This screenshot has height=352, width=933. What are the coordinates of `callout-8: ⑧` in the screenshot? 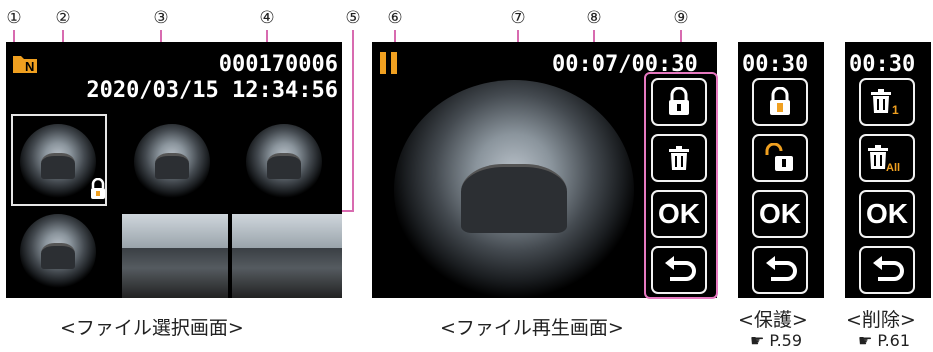 It's located at (594, 18).